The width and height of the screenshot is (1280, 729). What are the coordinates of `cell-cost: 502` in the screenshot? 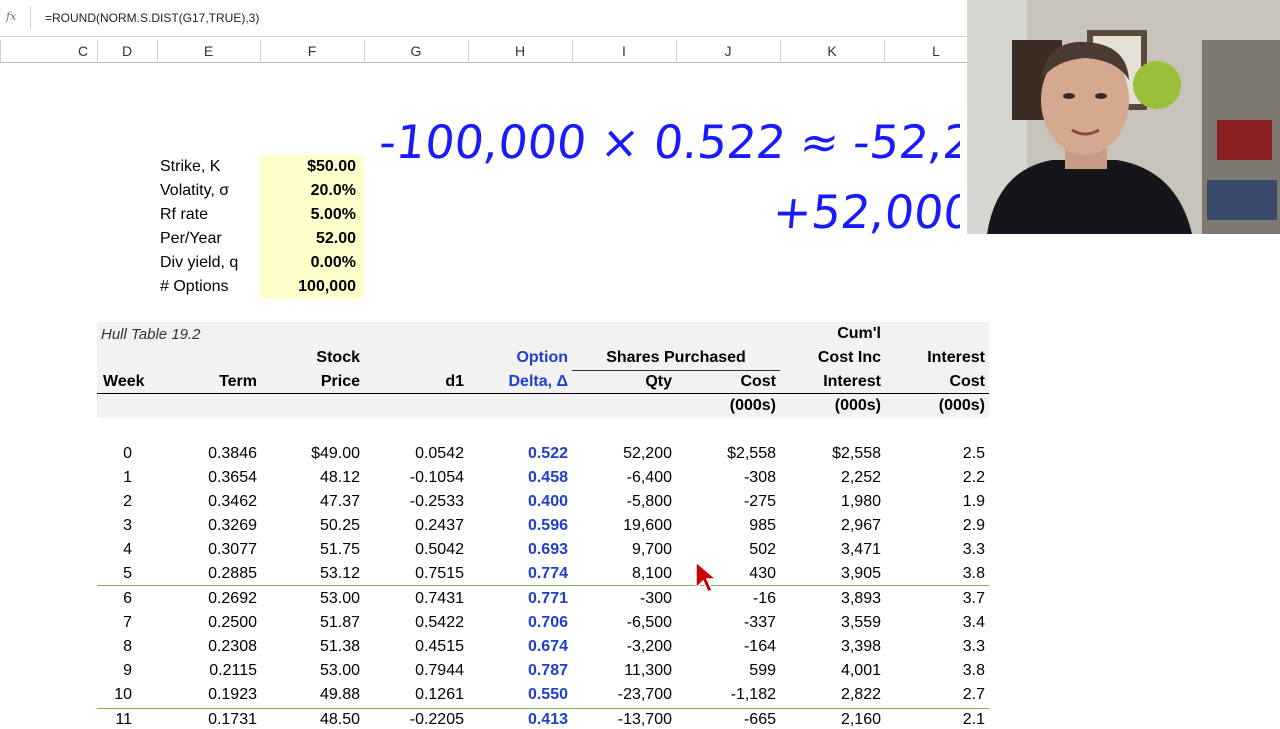 It's located at (726, 550).